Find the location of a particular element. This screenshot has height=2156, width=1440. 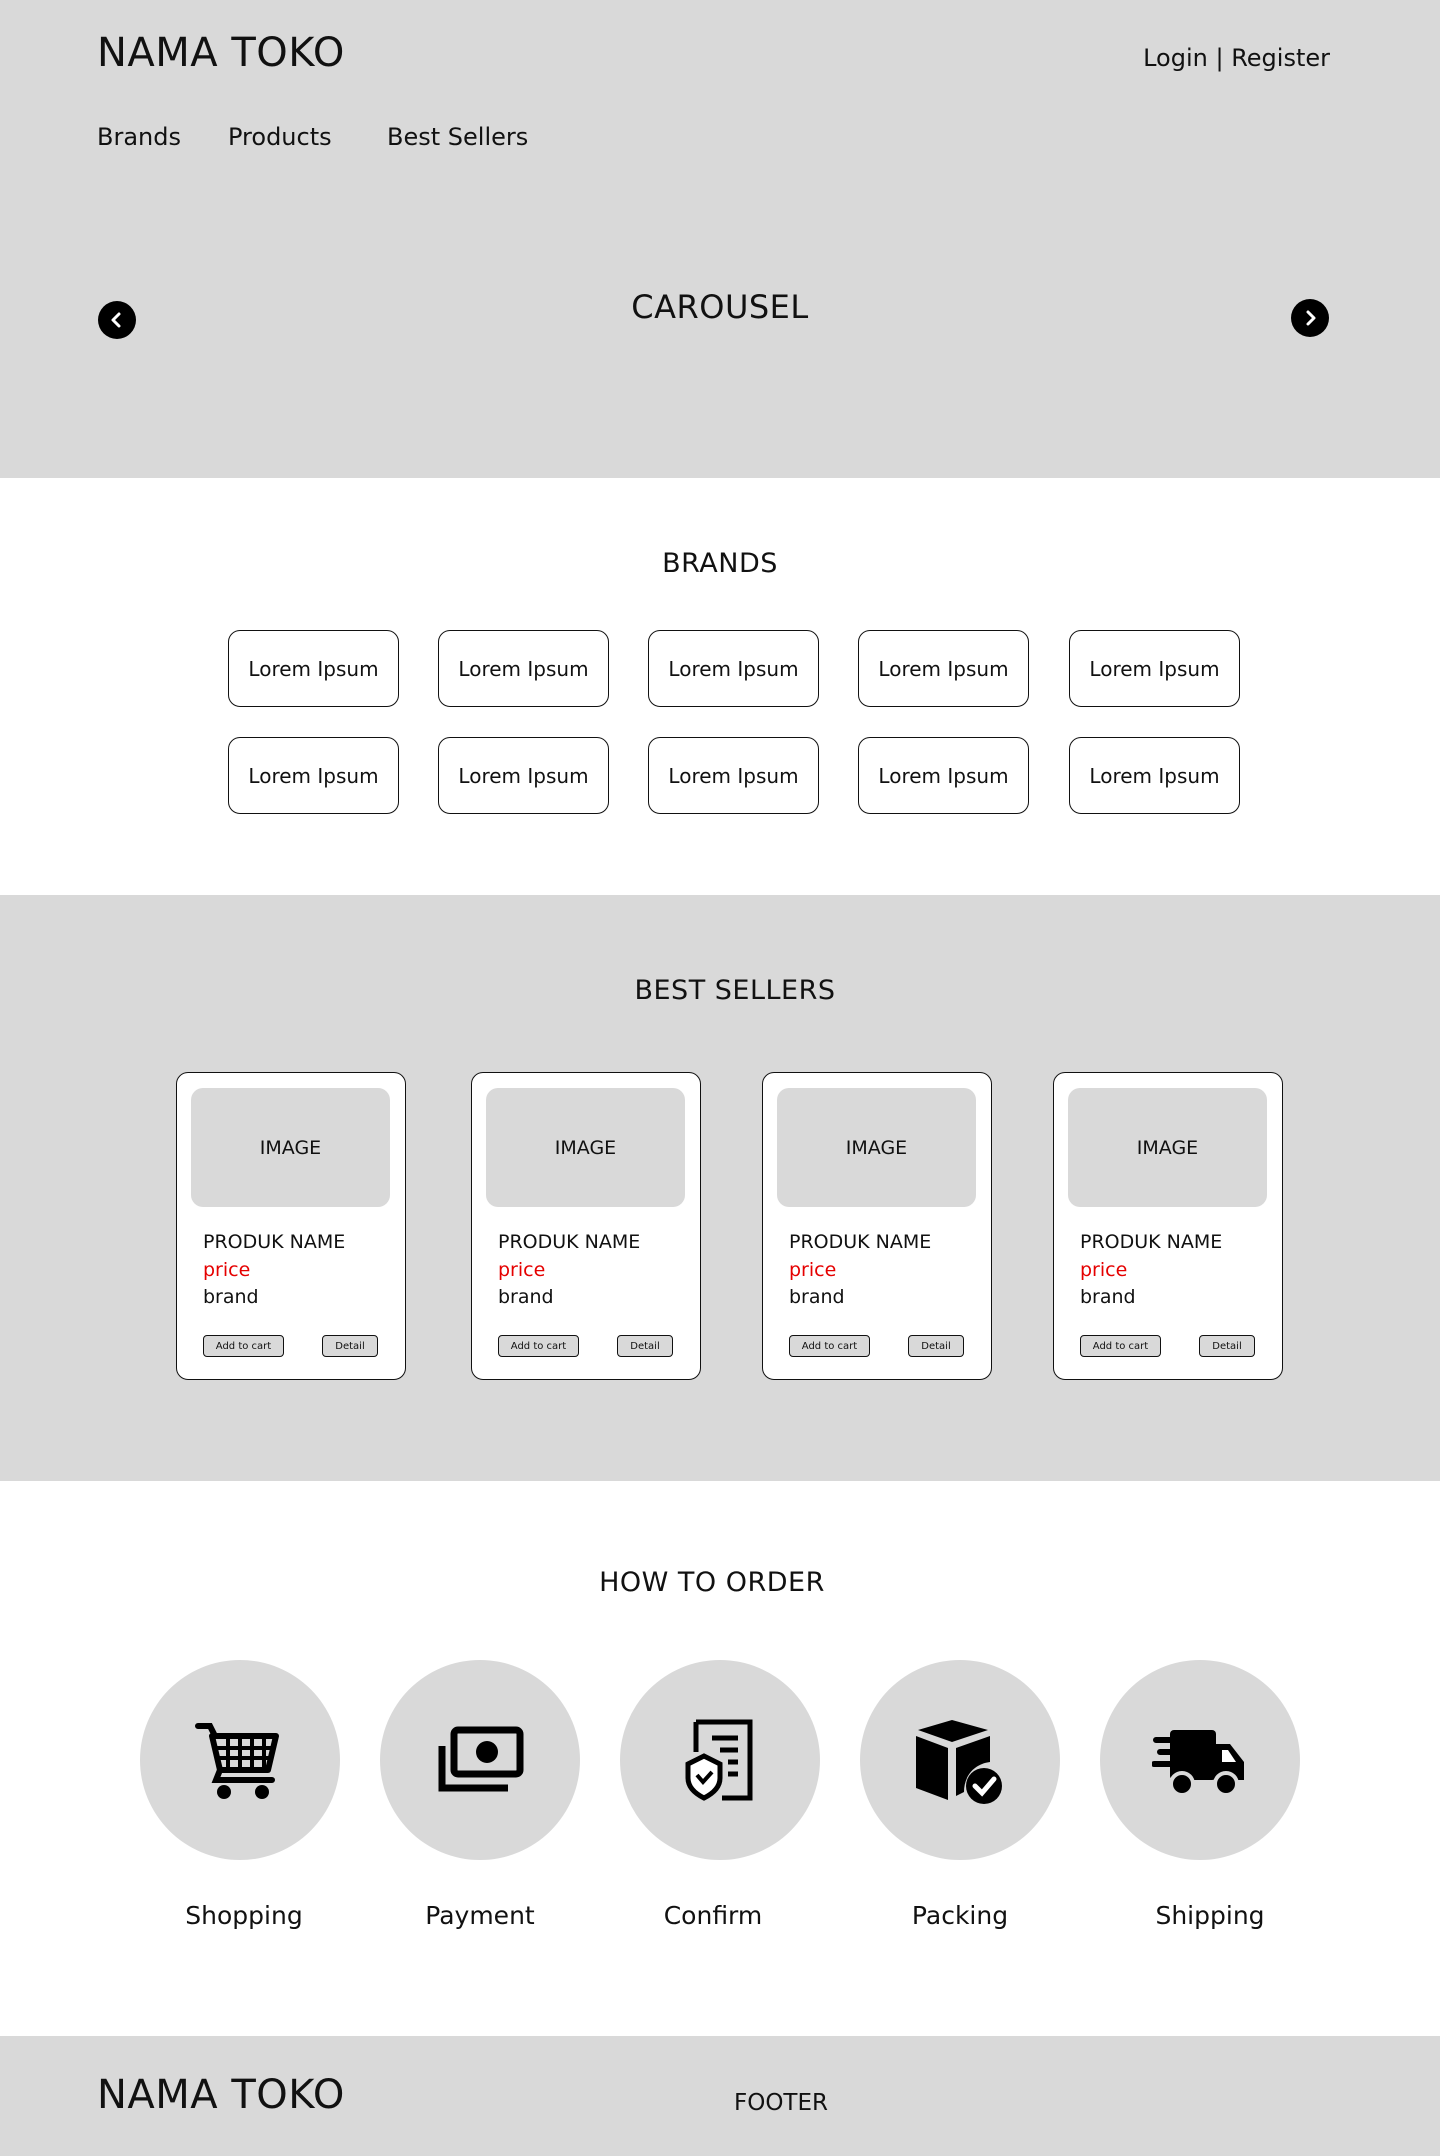

nav-brands: Brands is located at coordinates (139, 137).